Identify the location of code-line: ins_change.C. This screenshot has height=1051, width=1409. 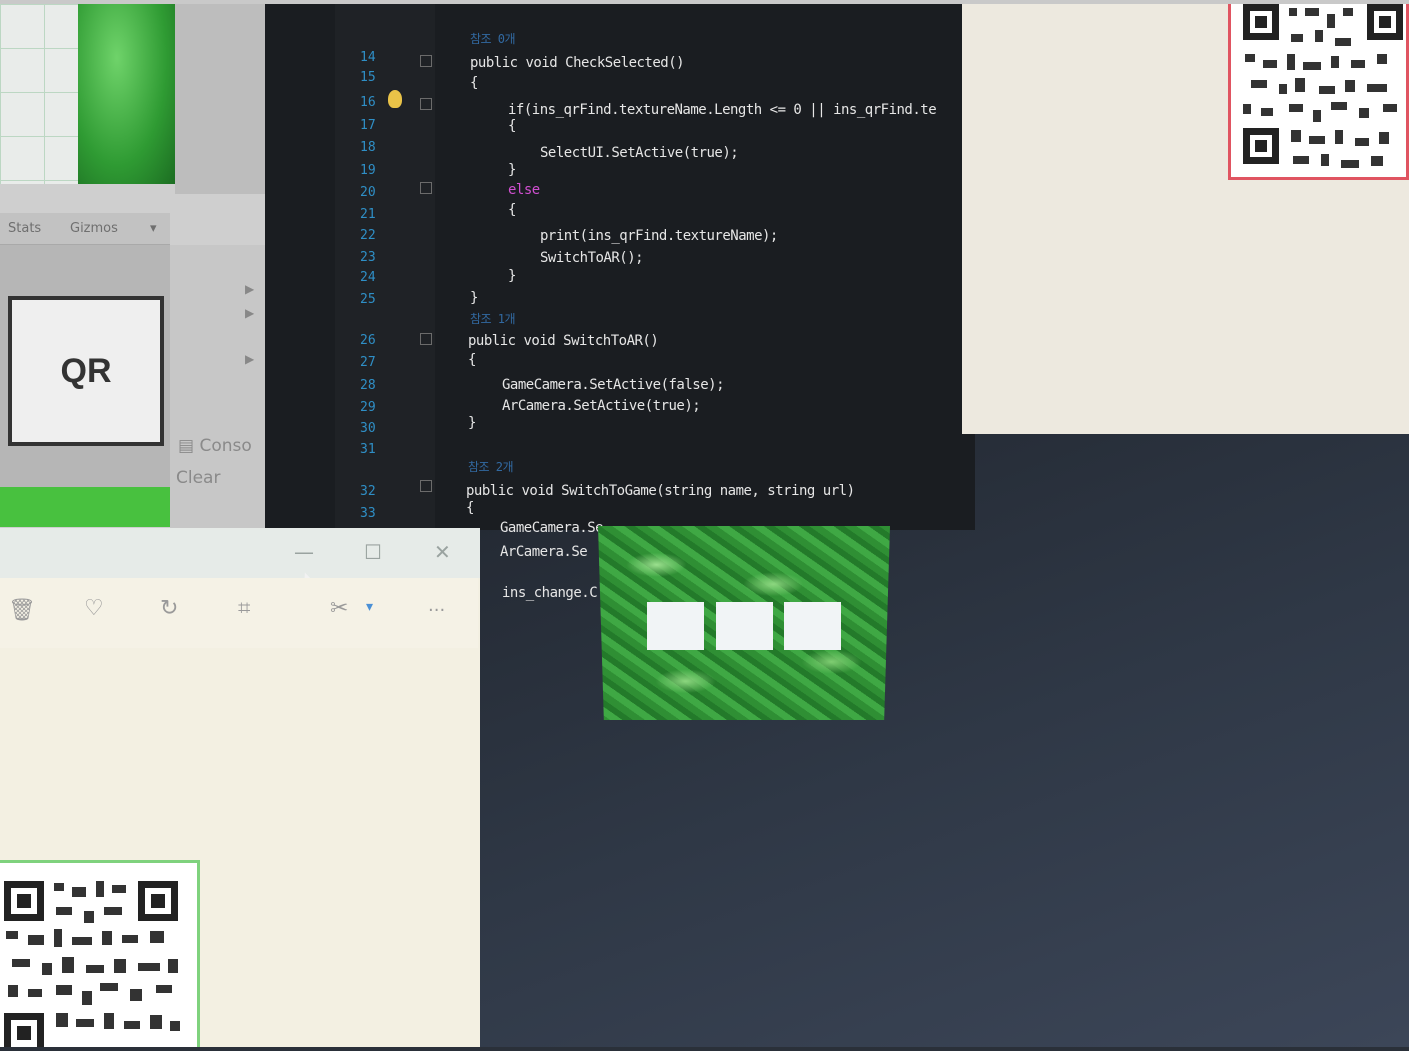
(550, 593).